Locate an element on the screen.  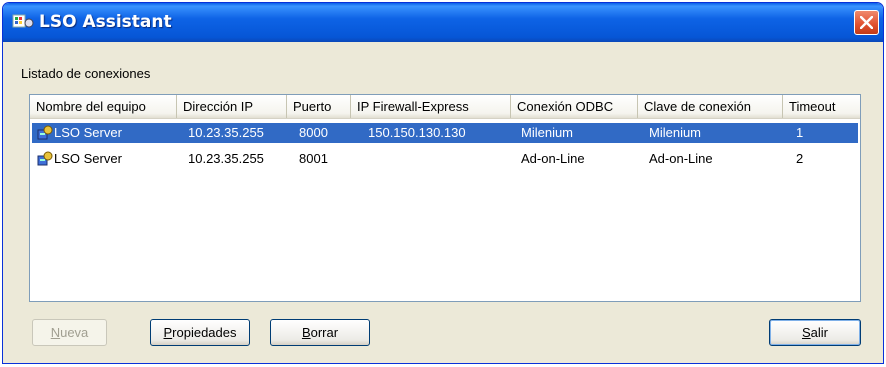
close-icon is located at coordinates (866, 22).